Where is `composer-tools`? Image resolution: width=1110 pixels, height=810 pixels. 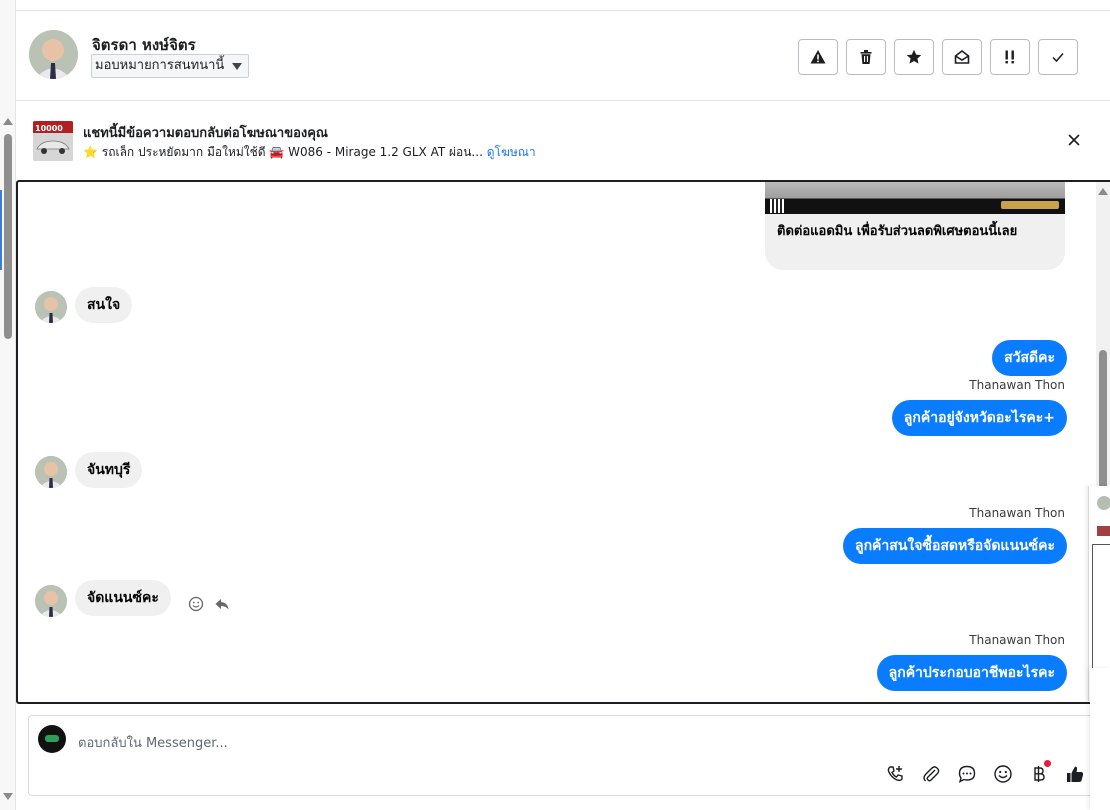 composer-tools is located at coordinates (985, 772).